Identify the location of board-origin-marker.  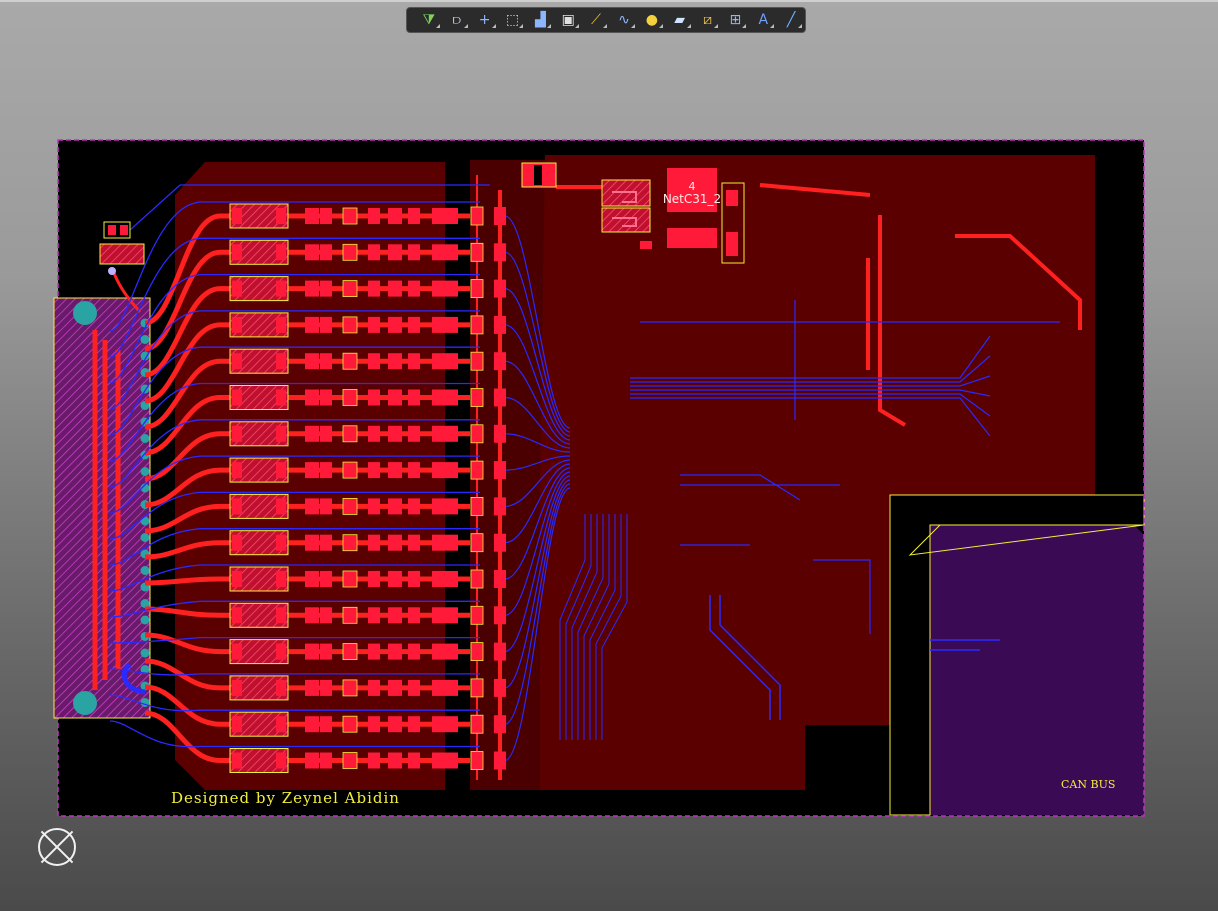
(57, 847).